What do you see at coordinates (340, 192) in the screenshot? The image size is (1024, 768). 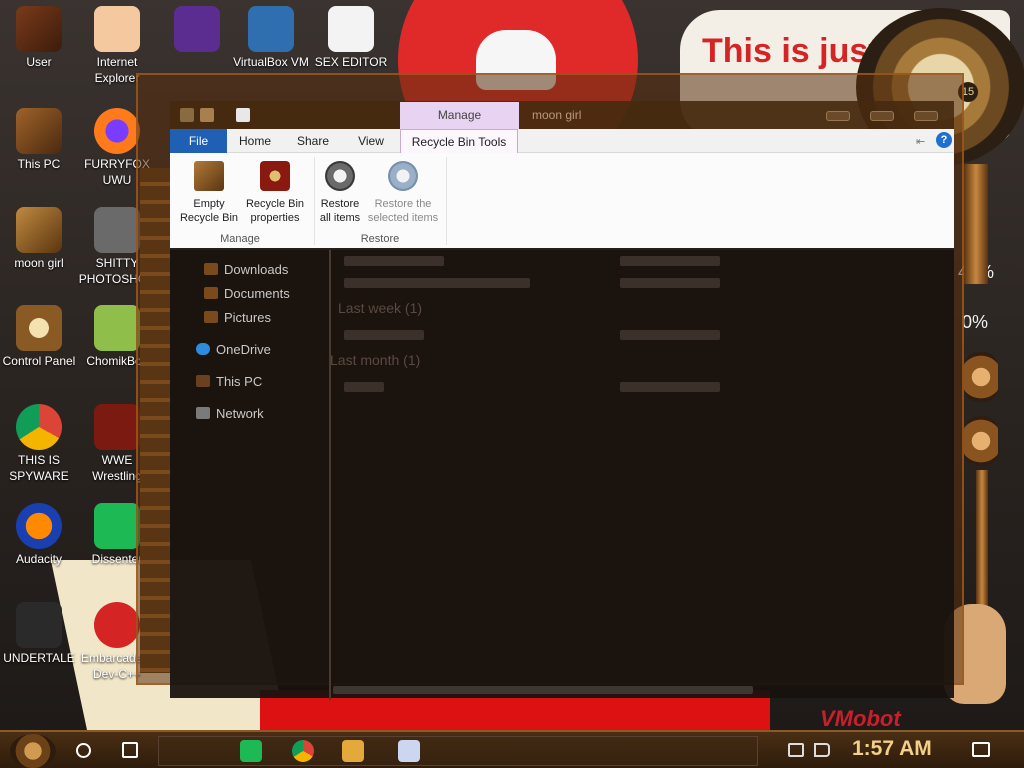 I see `restore-all-items-button: Restore all items` at bounding box center [340, 192].